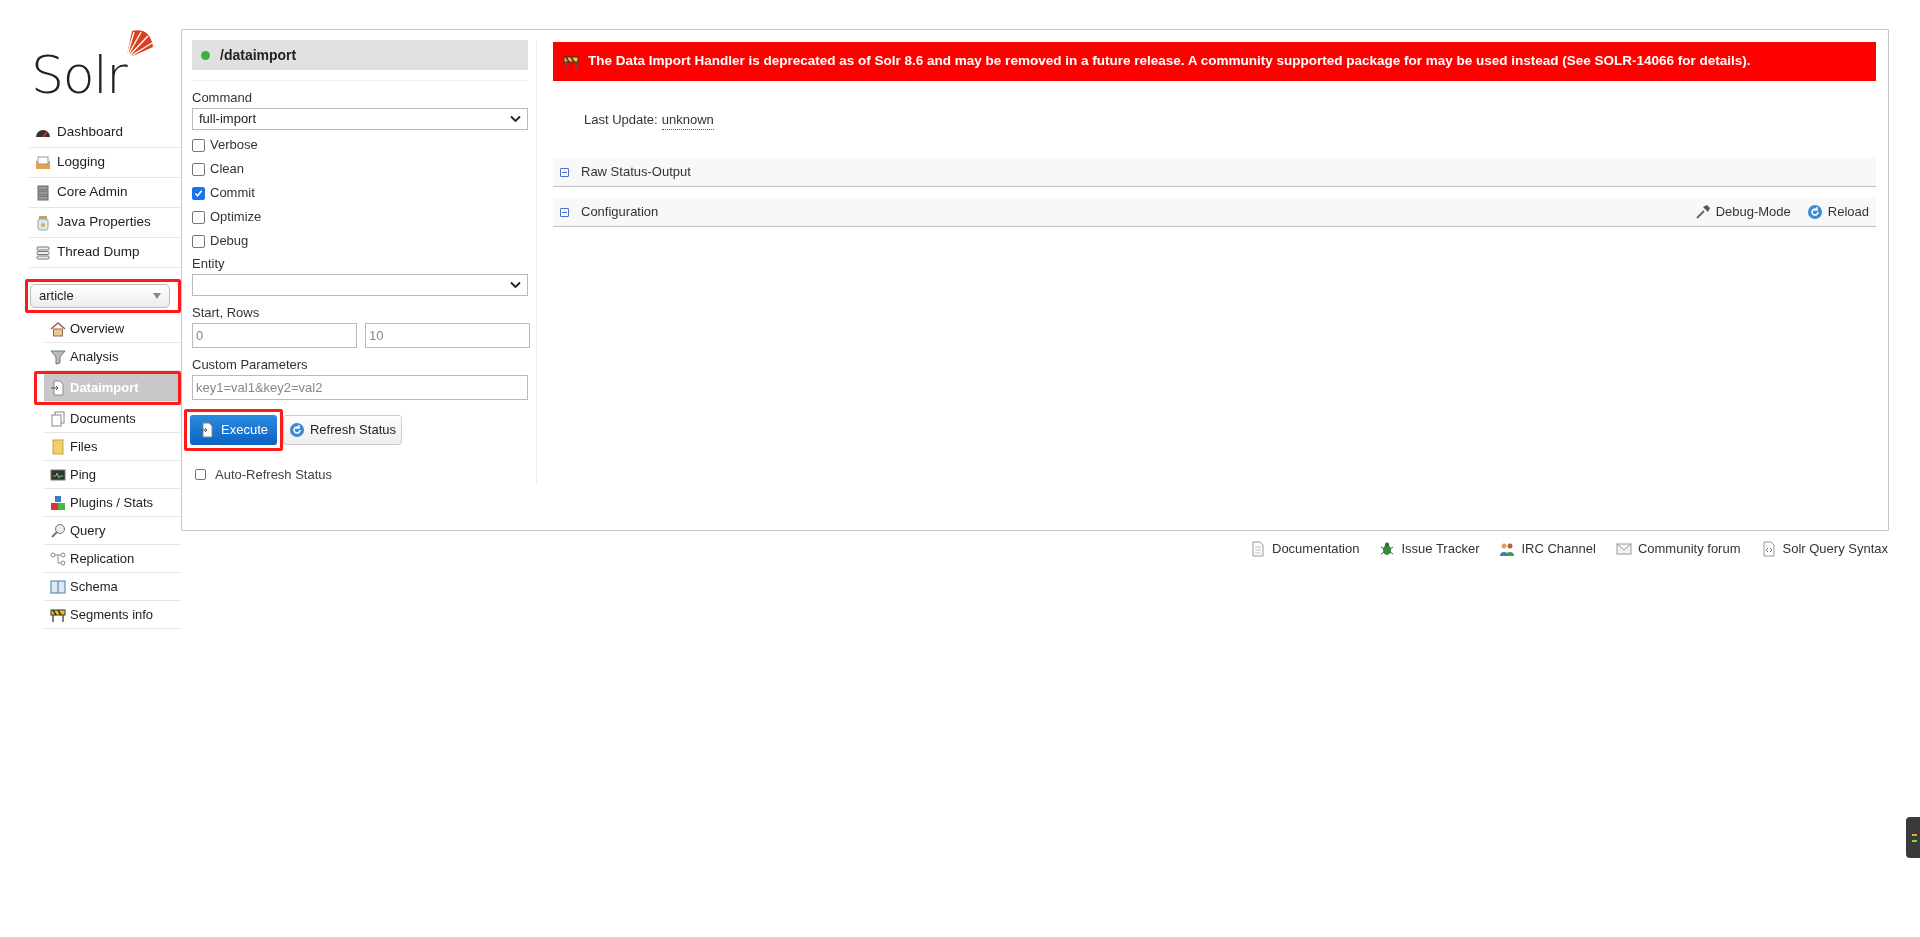 The image size is (1920, 937). Describe the element at coordinates (1742, 212) in the screenshot. I see `section-action-link: Debug-Mode` at that location.